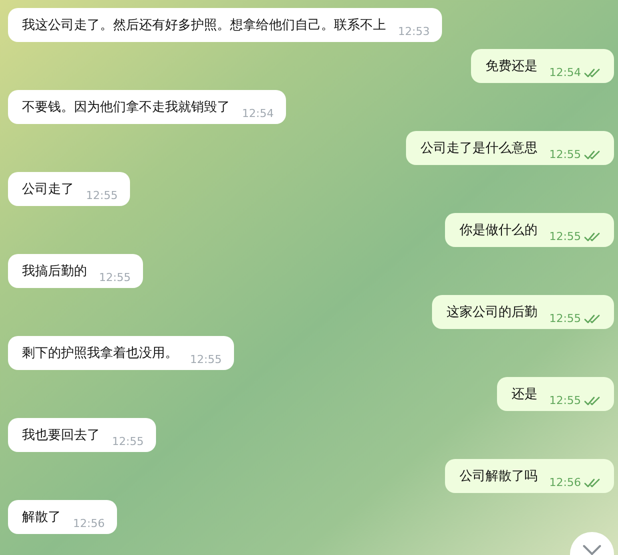 The height and width of the screenshot is (555, 618). I want to click on message-time: 12:53, so click(414, 32).